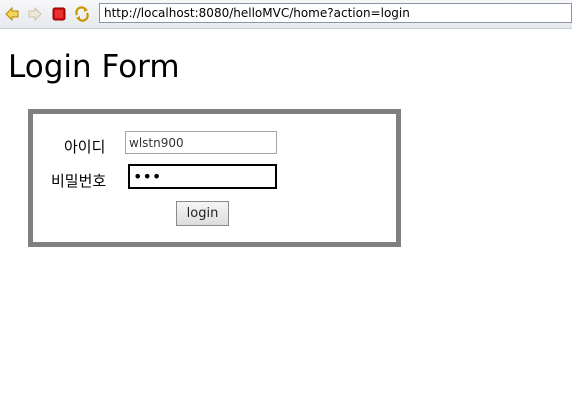 The image size is (572, 402). What do you see at coordinates (35, 14) in the screenshot?
I see `forward-arrow-icon` at bounding box center [35, 14].